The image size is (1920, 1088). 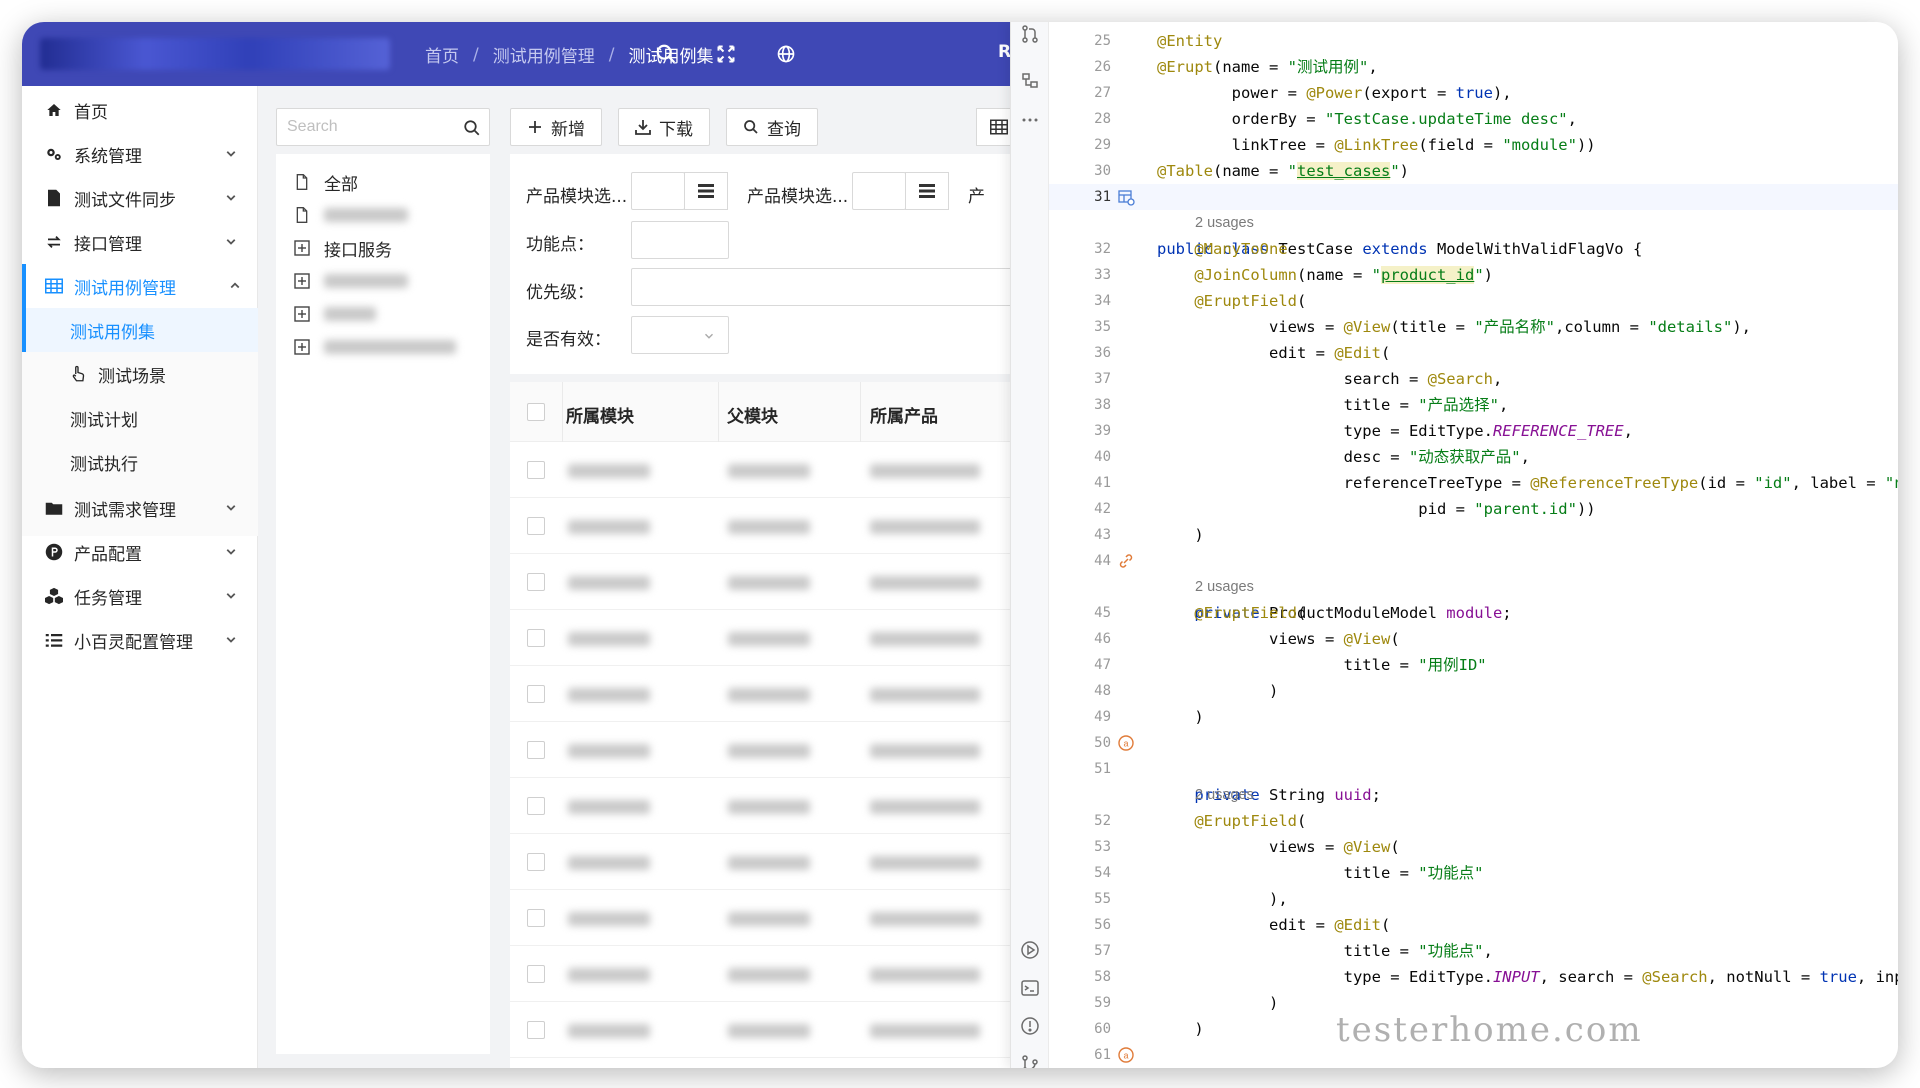 What do you see at coordinates (1102, 769) in the screenshot?
I see `code-line: 51` at bounding box center [1102, 769].